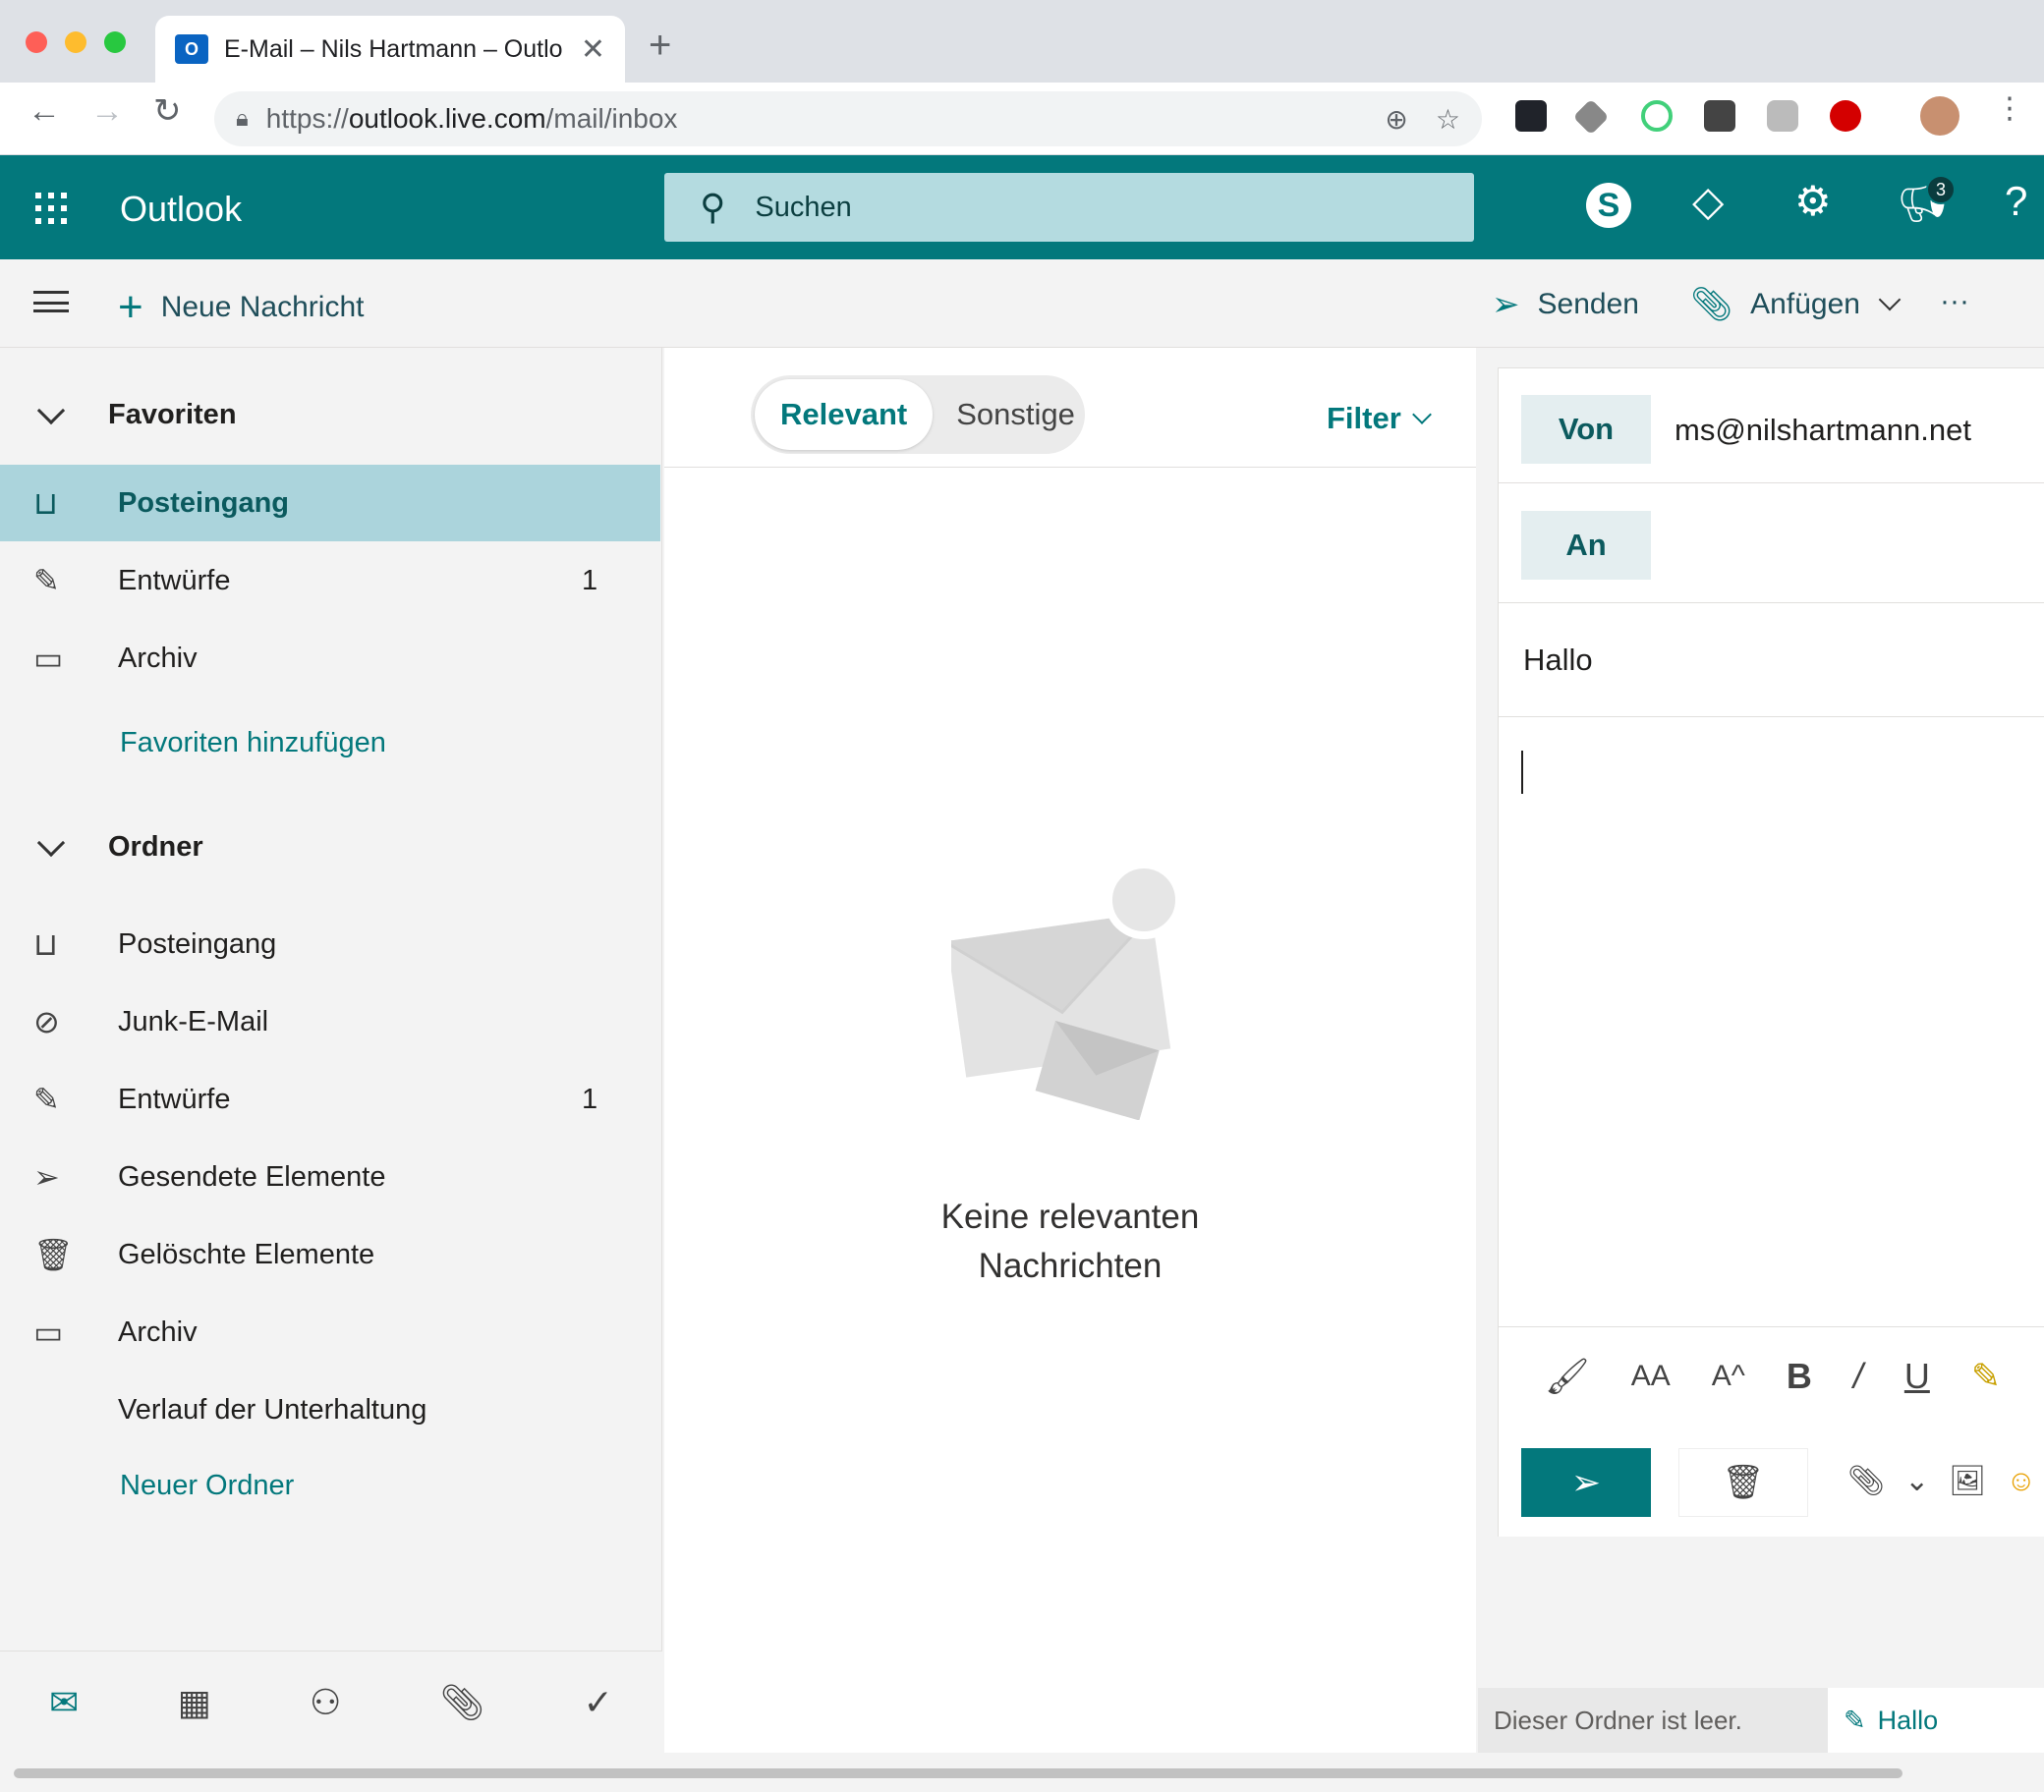 This screenshot has height=1792, width=2044. Describe the element at coordinates (330, 1099) in the screenshot. I see `sidebar-item-folders: ✎ Entwürfe 1` at that location.